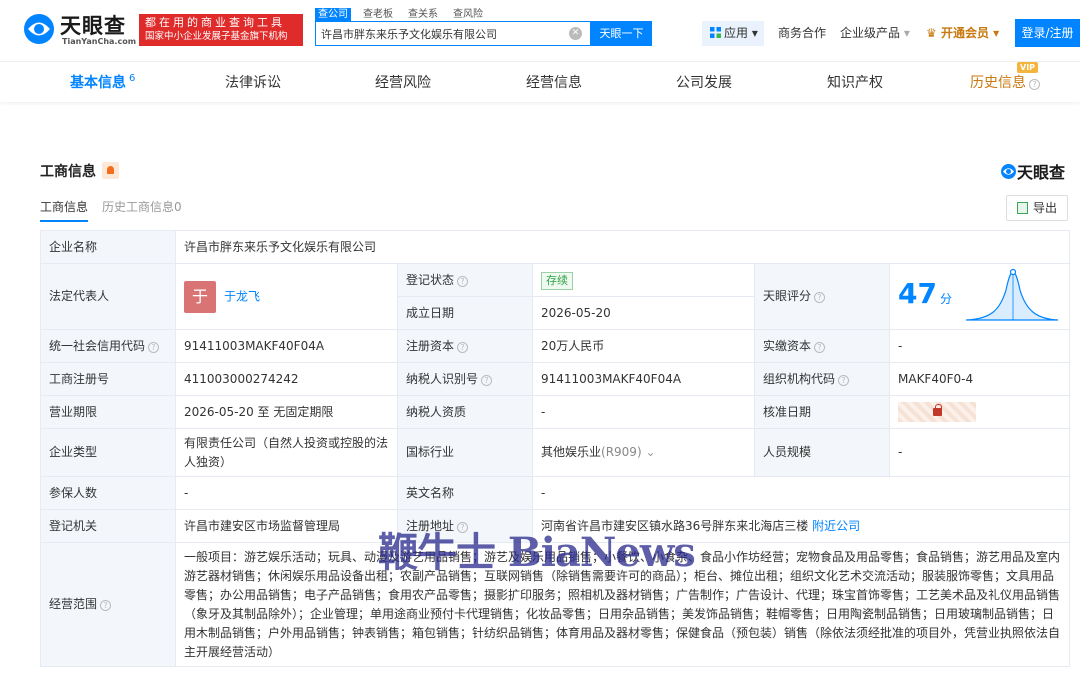  I want to click on tab-ip: 知识产权, so click(855, 82).